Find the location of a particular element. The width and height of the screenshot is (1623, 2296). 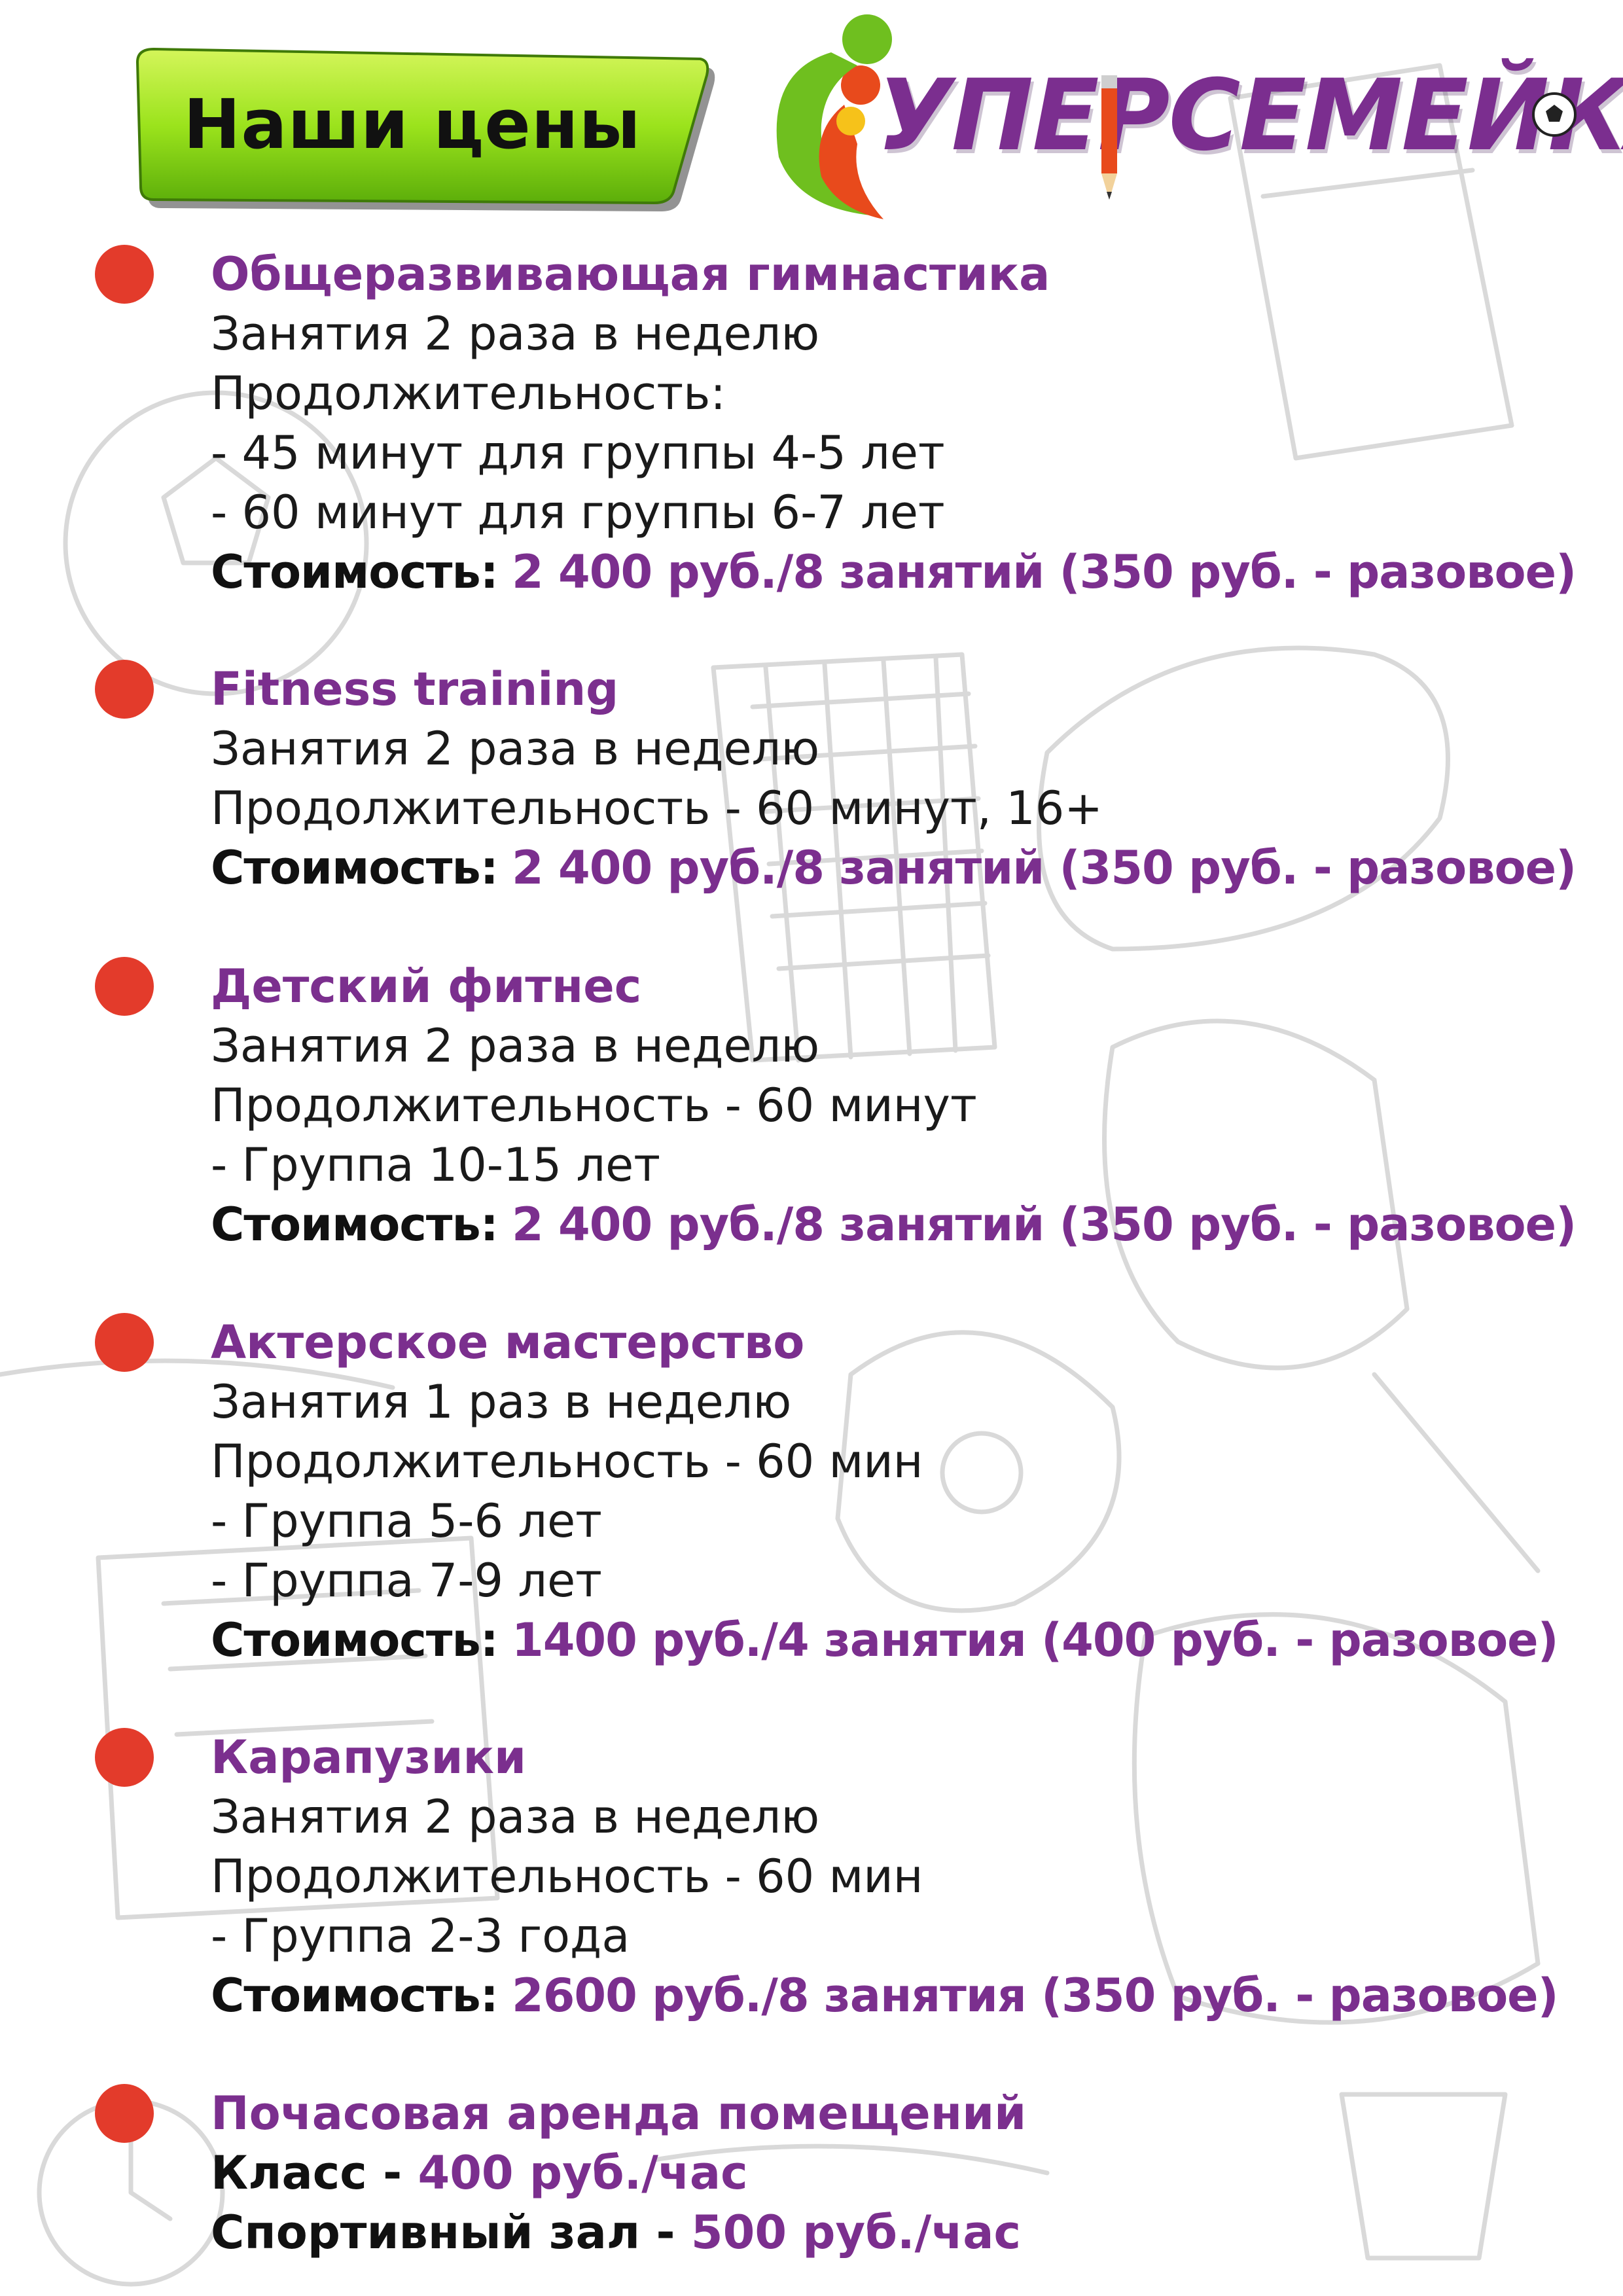

section-detail: - Группа 7-9 лет is located at coordinates (406, 1581).